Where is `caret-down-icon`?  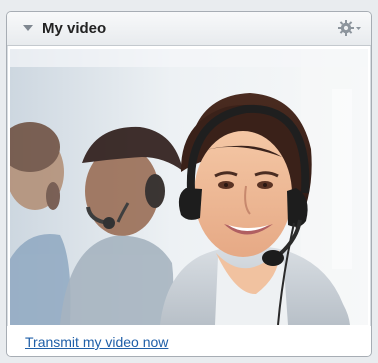
caret-down-icon is located at coordinates (358, 28).